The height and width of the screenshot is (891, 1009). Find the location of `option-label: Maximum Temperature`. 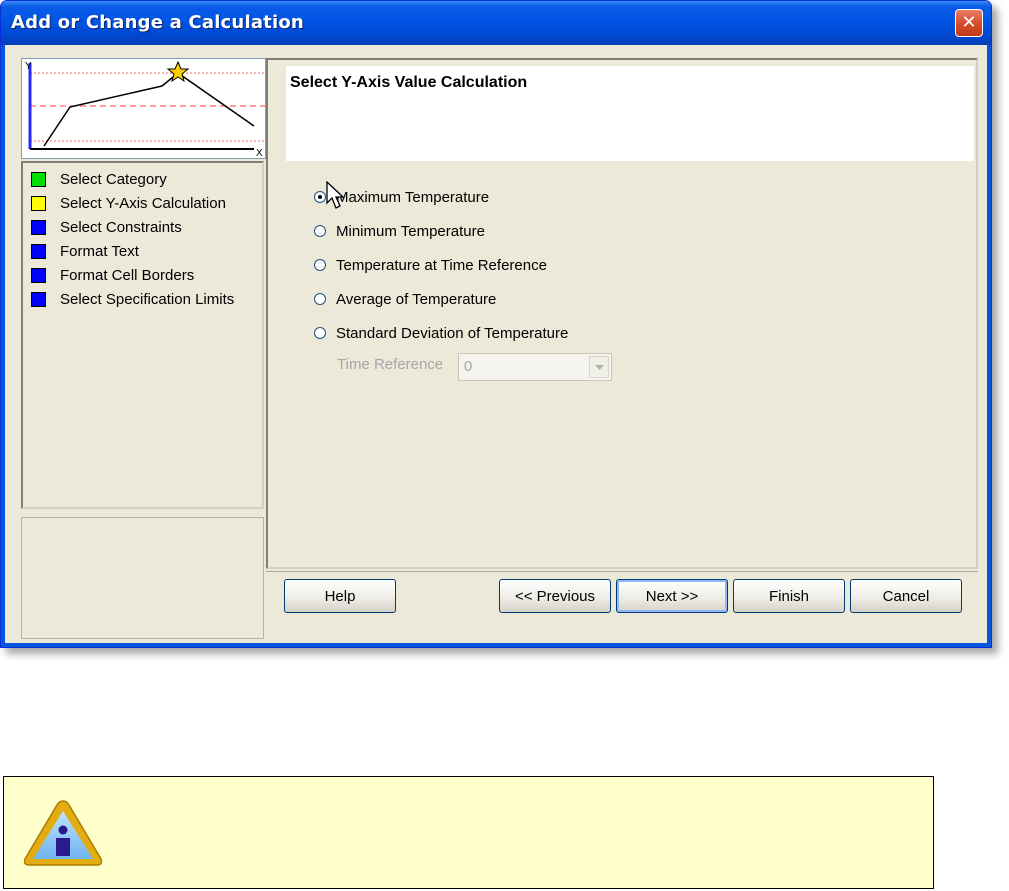

option-label: Maximum Temperature is located at coordinates (413, 197).